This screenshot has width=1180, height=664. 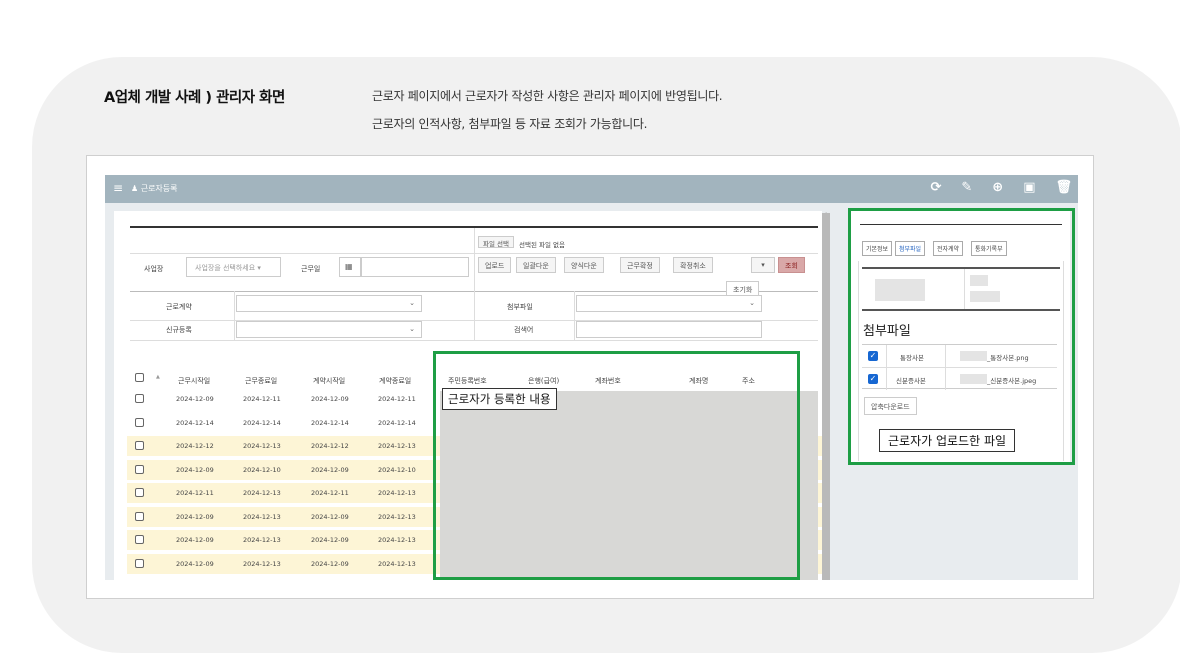 I want to click on col-work-end: 근무종료일, so click(x=261, y=381).